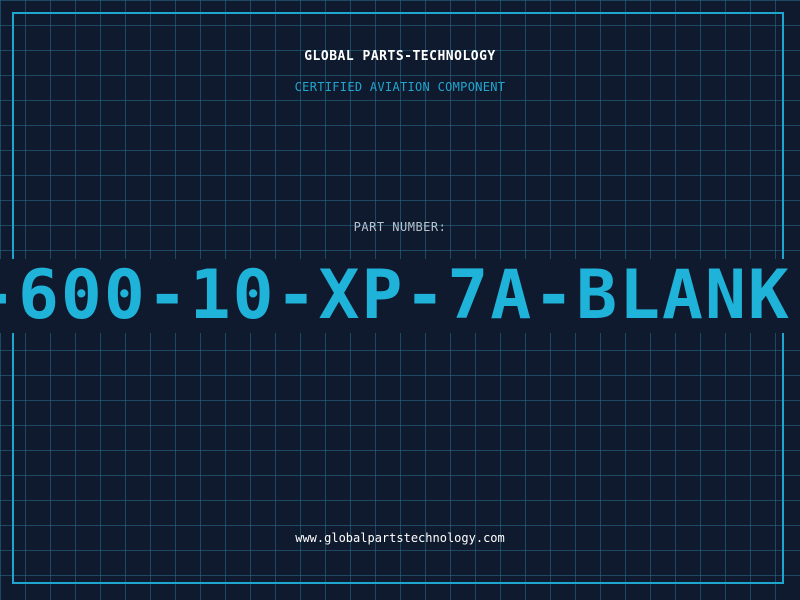 The width and height of the screenshot is (800, 600). Describe the element at coordinates (400, 227) in the screenshot. I see `part-number-label: PART NUMBER:` at that location.